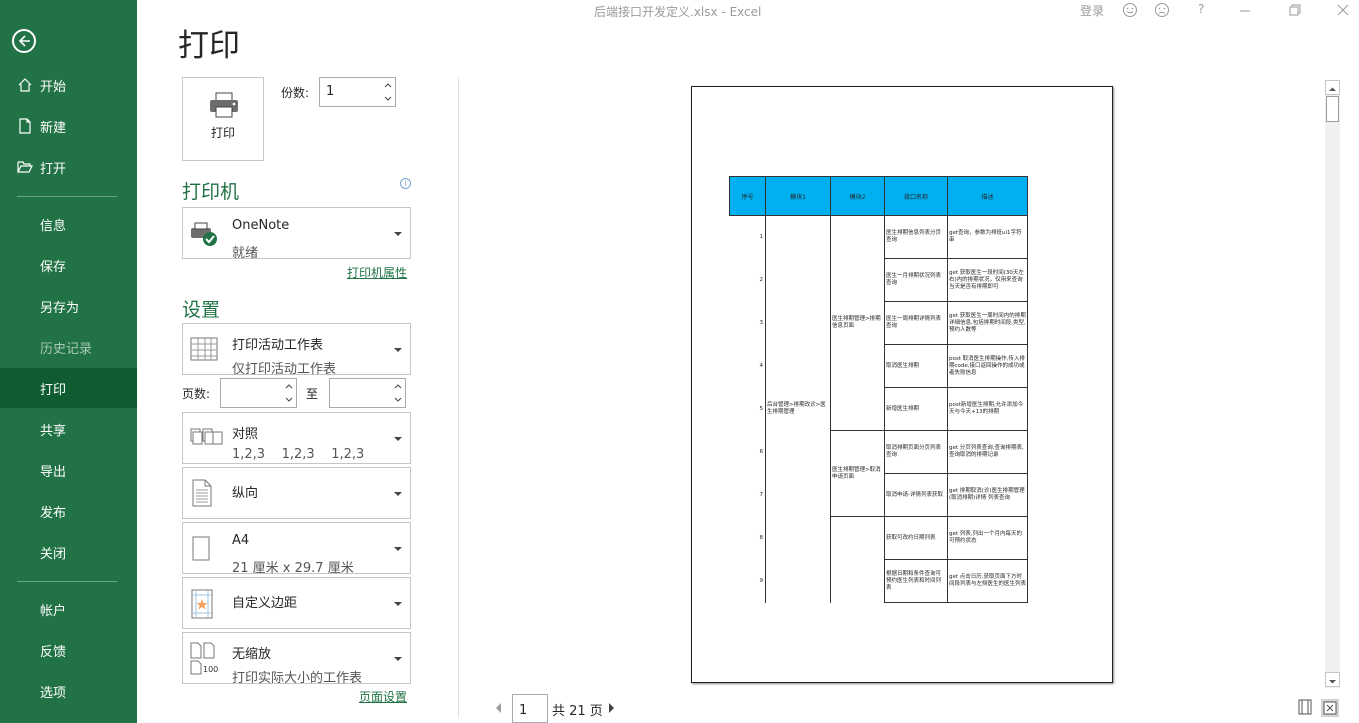 Image resolution: width=1359 pixels, height=723 pixels. What do you see at coordinates (987, 196) in the screenshot?
I see `sheet-header-cell: 描述` at bounding box center [987, 196].